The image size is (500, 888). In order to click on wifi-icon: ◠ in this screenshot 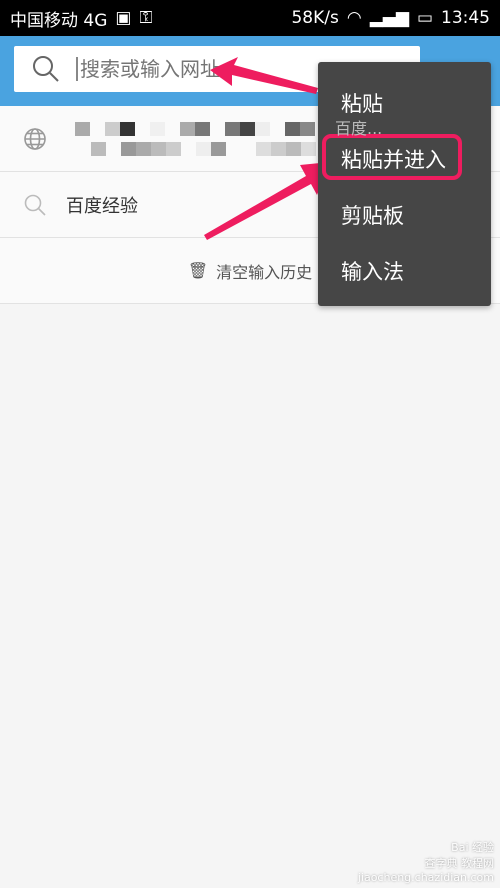, I will do `click(354, 18)`.